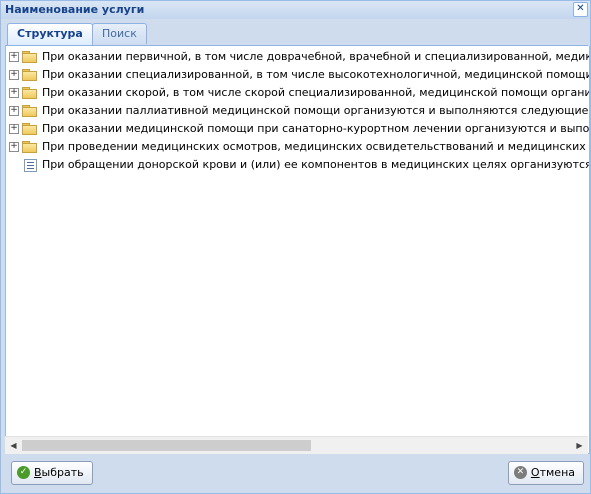  Describe the element at coordinates (580, 9) in the screenshot. I see `close-icon: ✕` at that location.